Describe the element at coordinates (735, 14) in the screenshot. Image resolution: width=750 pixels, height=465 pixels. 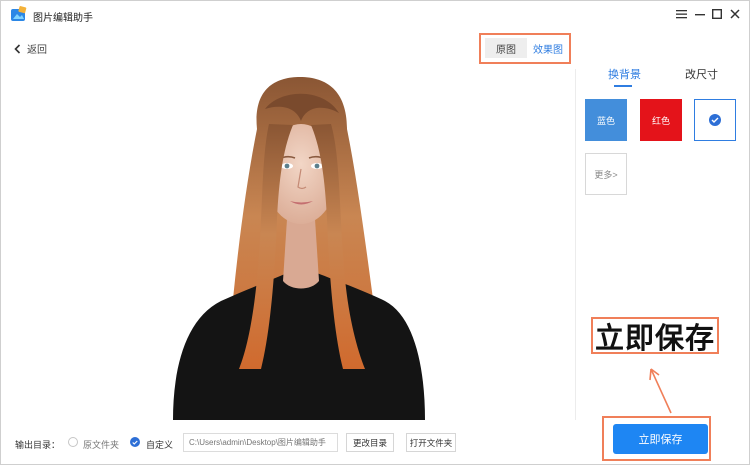
I see `close-icon` at that location.